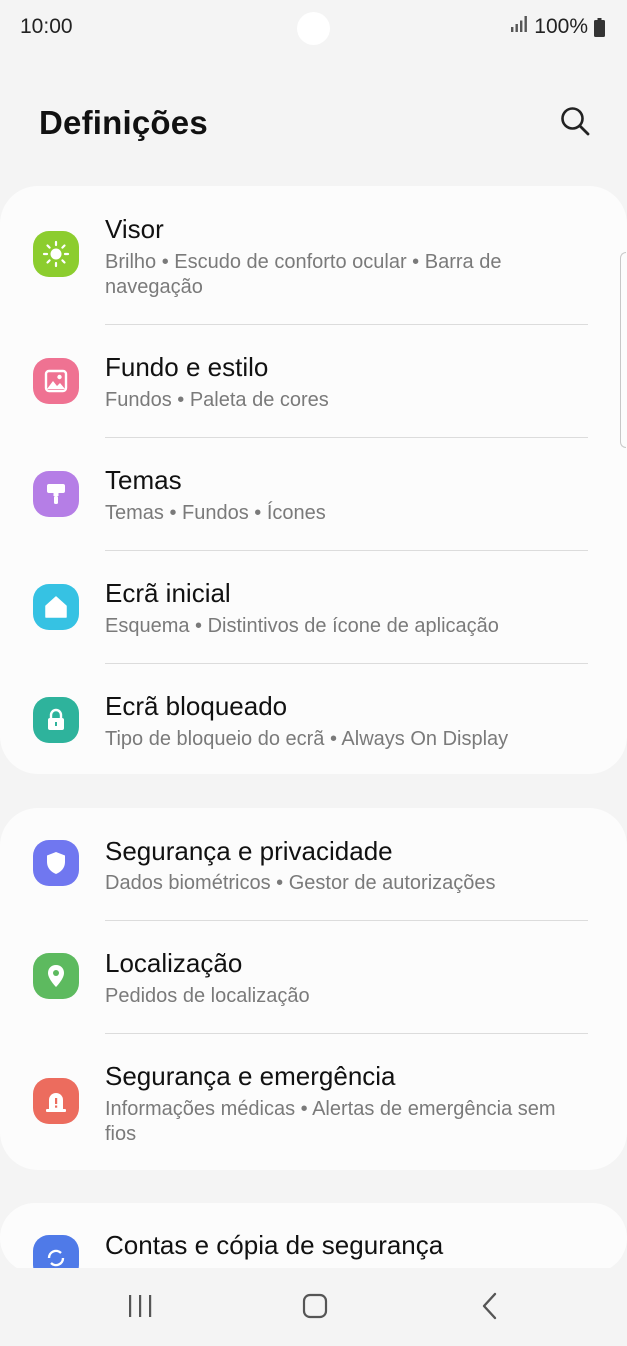  Describe the element at coordinates (207, 996) in the screenshot. I see `item-subtitle: Pedidos de localização` at that location.